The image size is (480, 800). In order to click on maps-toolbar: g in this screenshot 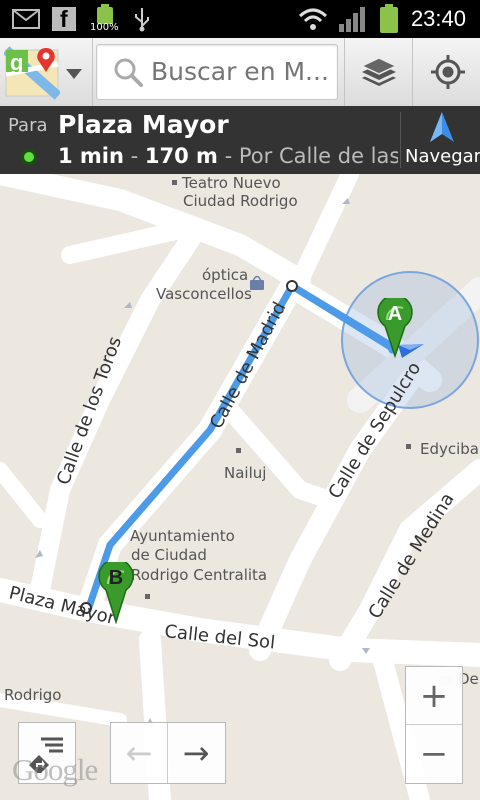, I will do `click(240, 72)`.